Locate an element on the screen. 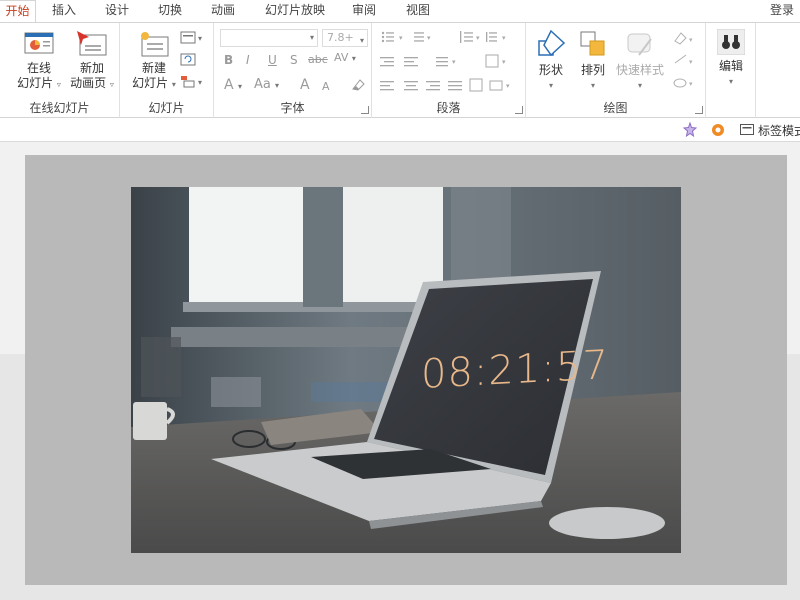  change-case-button: Aa ▾ is located at coordinates (266, 84).